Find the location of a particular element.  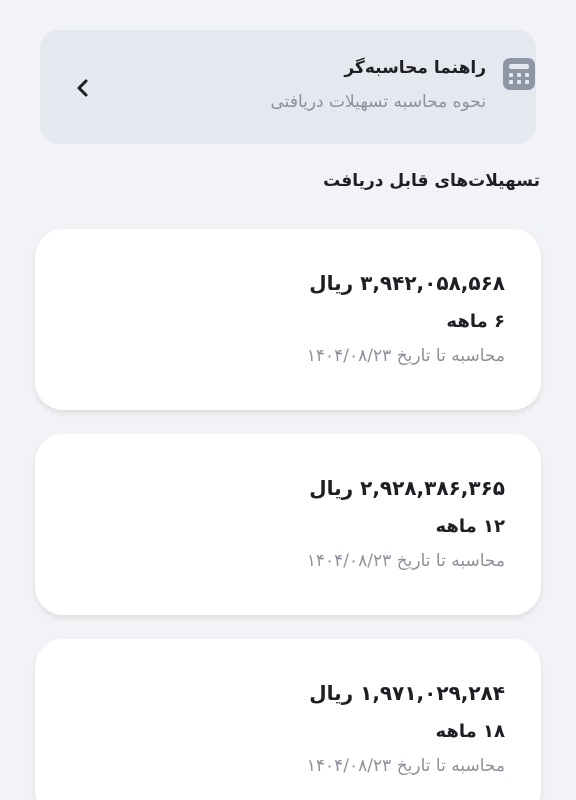

guide-title: راهنما محاسبه‌گر is located at coordinates (415, 68).